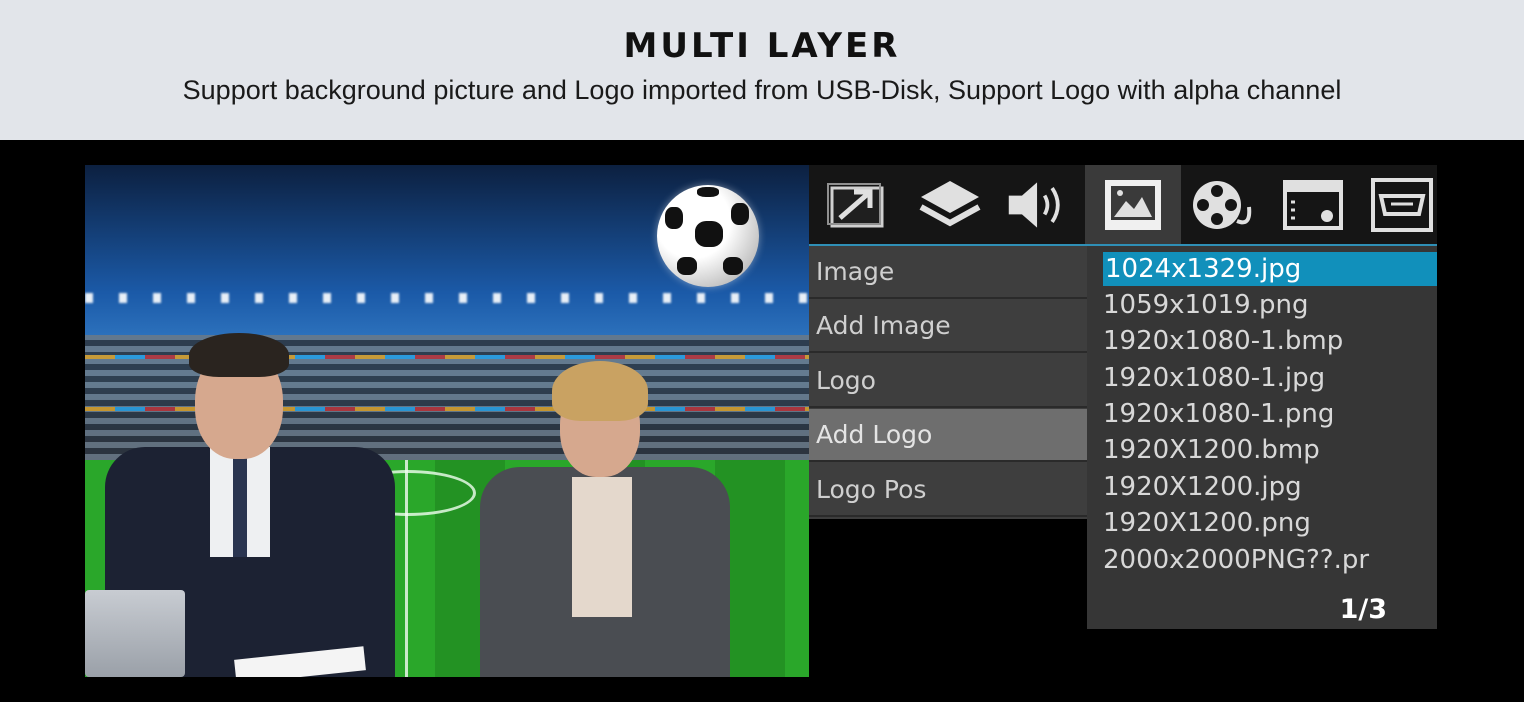 The height and width of the screenshot is (702, 1524). Describe the element at coordinates (1363, 609) in the screenshot. I see `page-indicator: 1/3` at that location.